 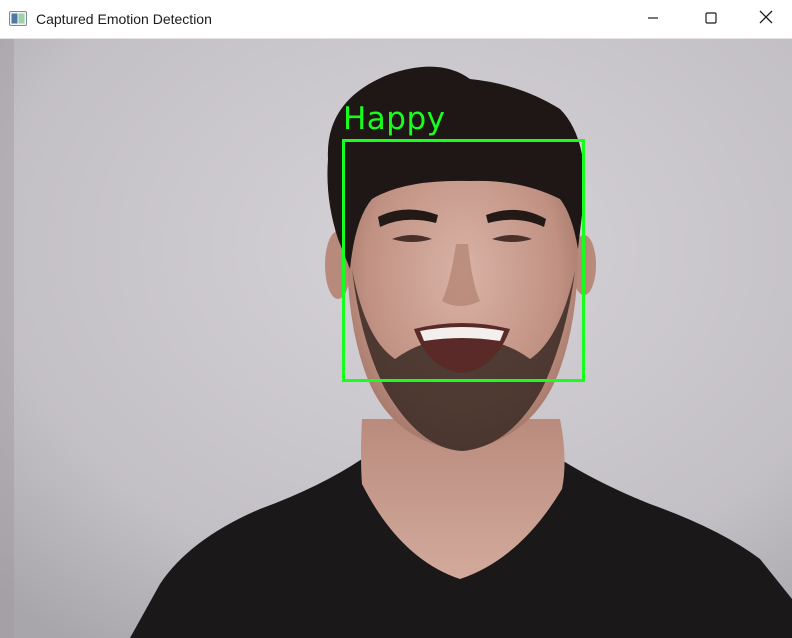 I want to click on close-icon, so click(x=766, y=19).